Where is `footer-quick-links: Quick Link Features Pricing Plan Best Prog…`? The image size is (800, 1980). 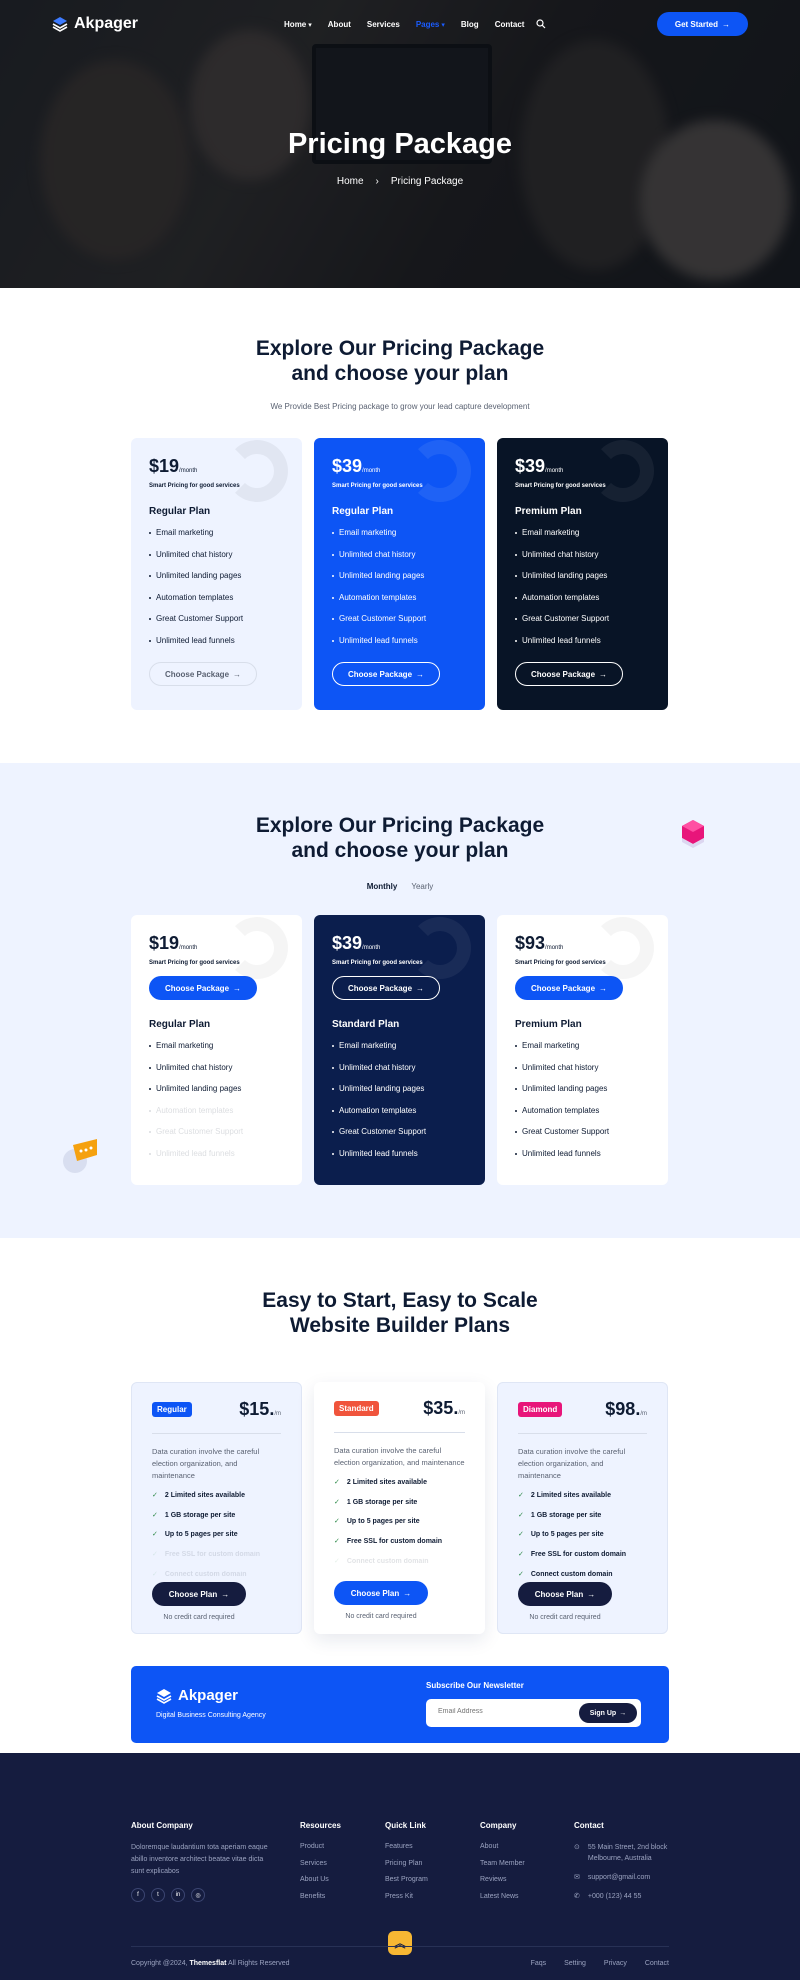
footer-quick-links: Quick Link Features Pricing Plan Best Prog… is located at coordinates (406, 1864).